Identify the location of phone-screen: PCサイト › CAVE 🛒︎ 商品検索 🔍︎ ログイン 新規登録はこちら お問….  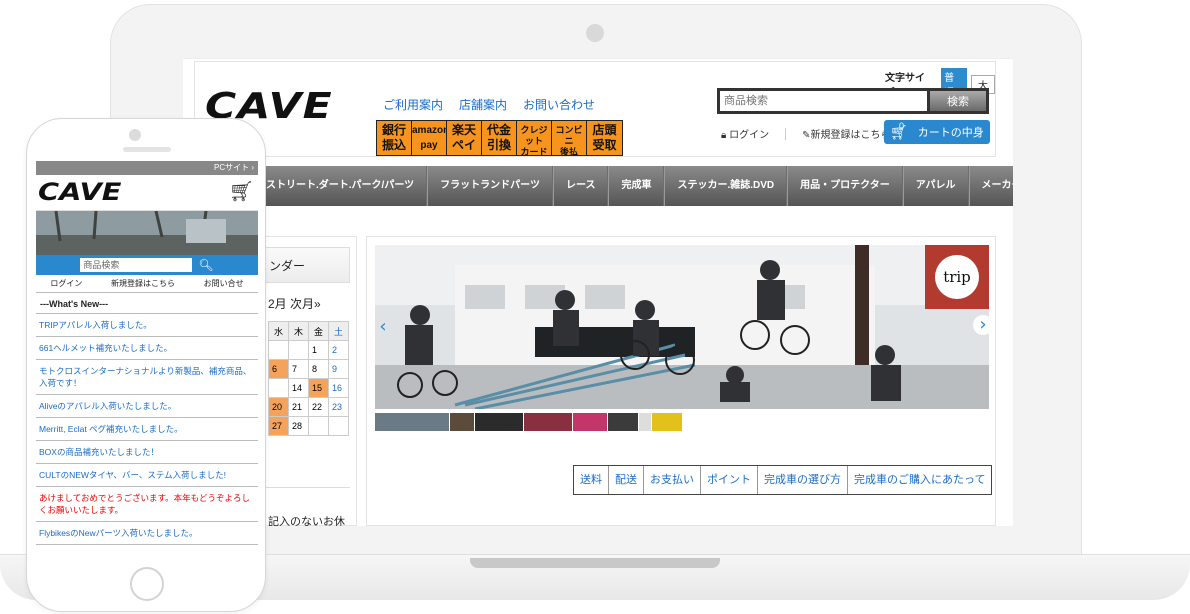
(147, 359).